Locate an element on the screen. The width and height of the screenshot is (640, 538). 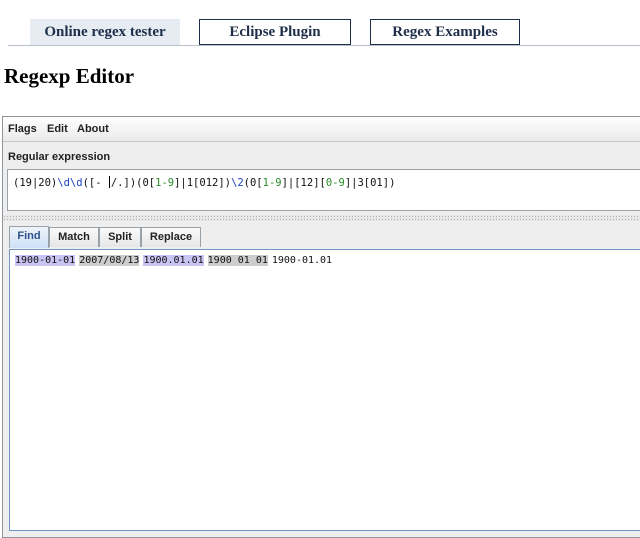
menu-about: About is located at coordinates (93, 129).